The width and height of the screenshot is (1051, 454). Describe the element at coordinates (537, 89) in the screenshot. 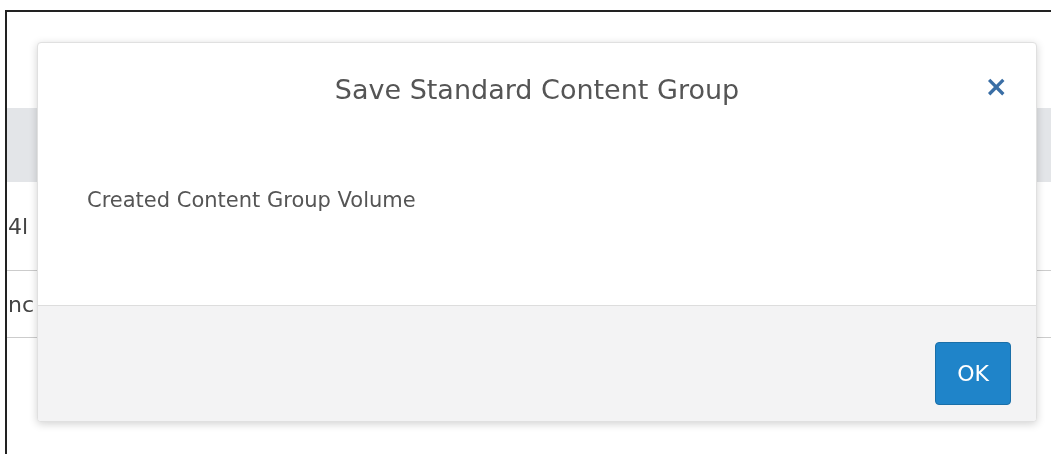

I see `dialog-title: Save Standard Content Group` at that location.